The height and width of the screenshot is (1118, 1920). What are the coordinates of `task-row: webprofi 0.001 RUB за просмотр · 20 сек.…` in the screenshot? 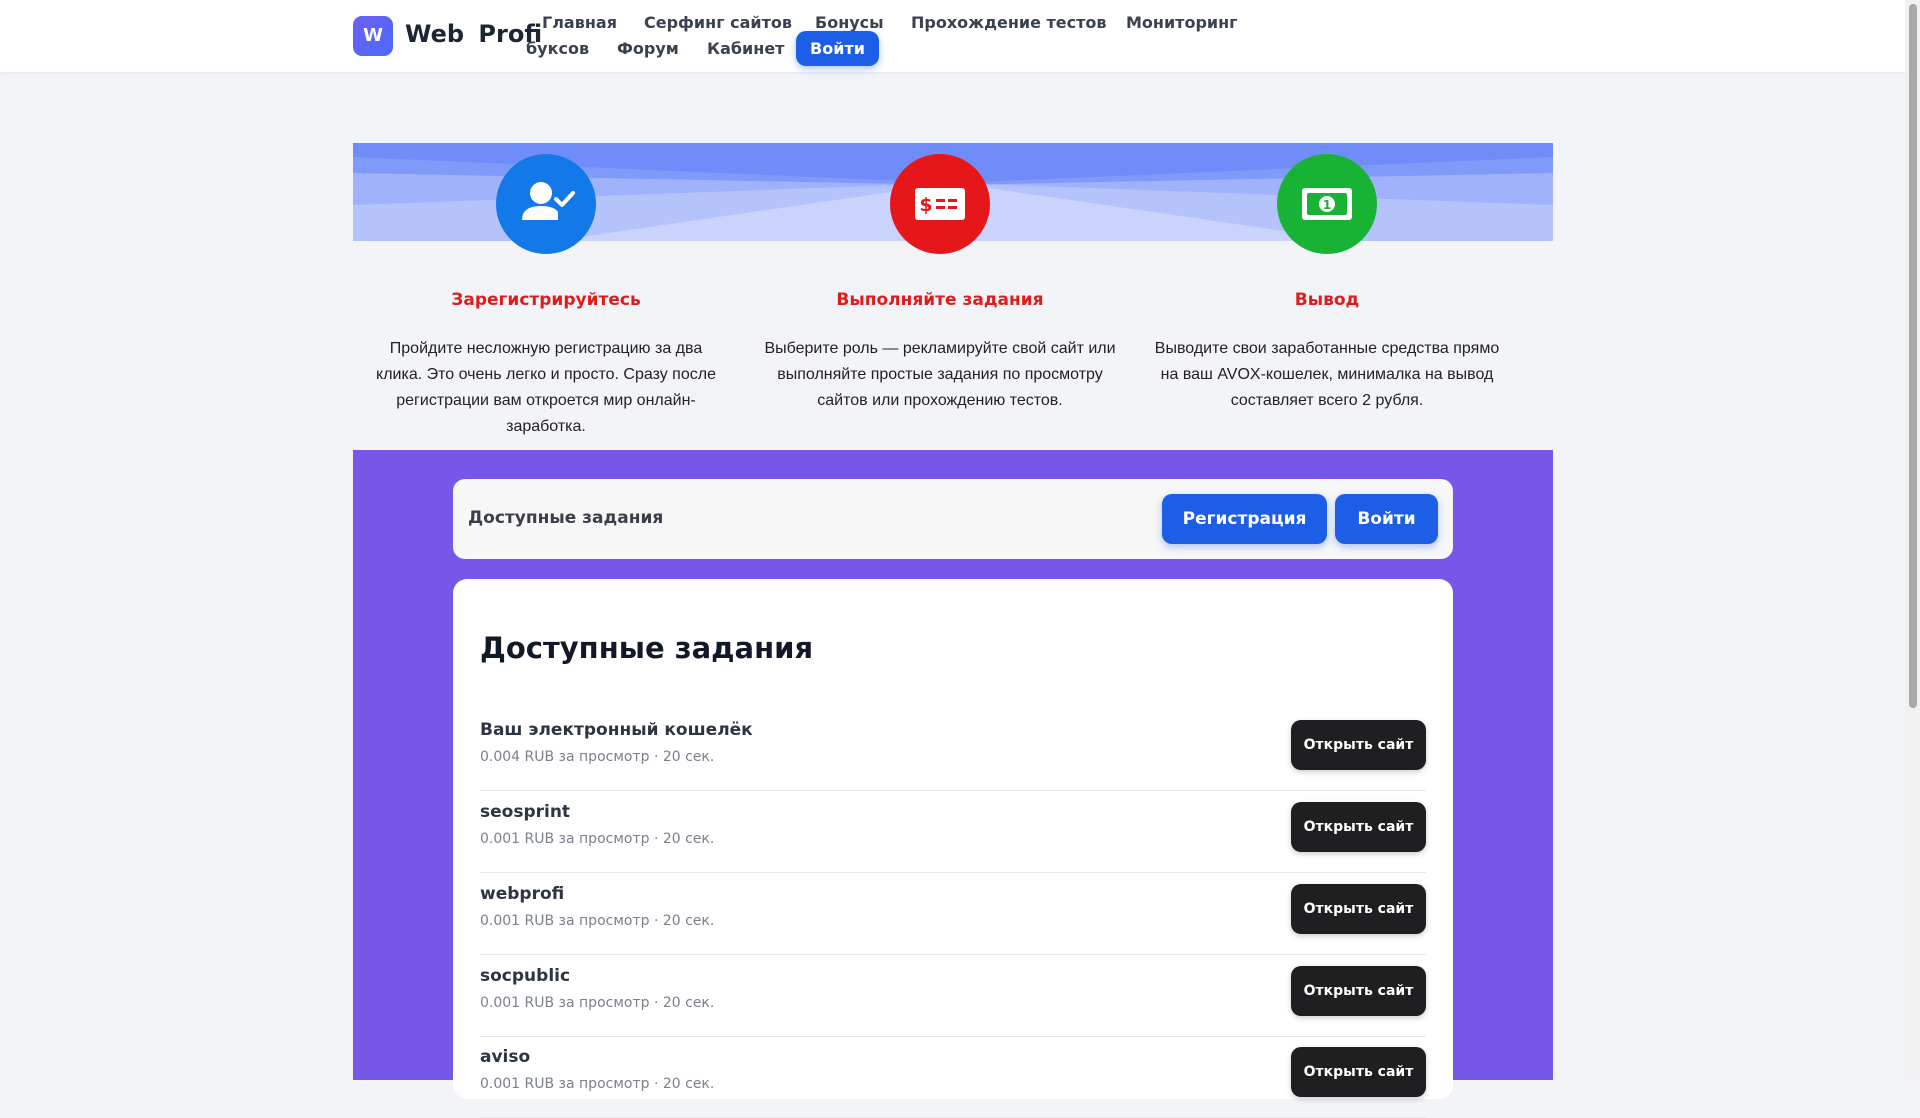 It's located at (953, 913).